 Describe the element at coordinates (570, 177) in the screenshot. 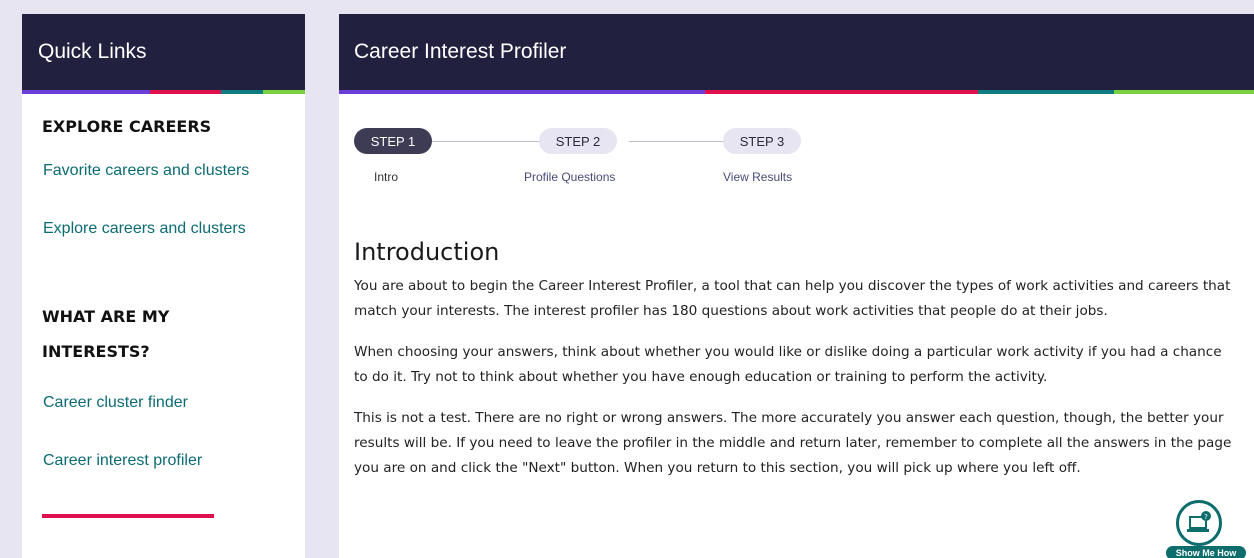

I see `step-2-caption: Profile Questions` at that location.